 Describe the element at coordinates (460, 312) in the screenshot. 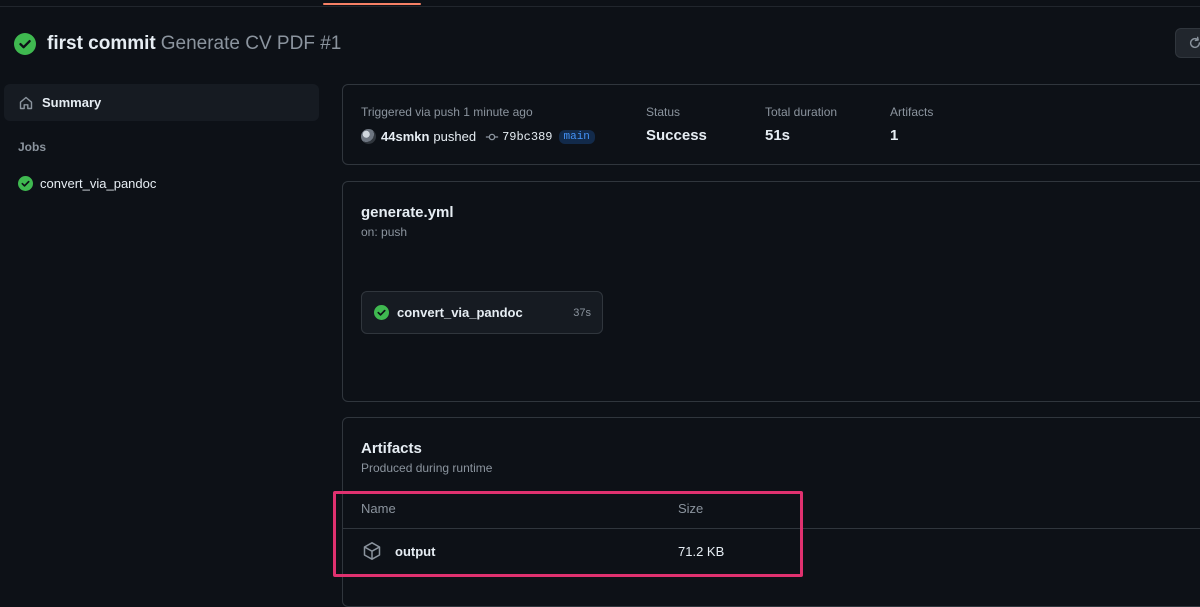

I see `job-name: convert_via_pandoc` at that location.